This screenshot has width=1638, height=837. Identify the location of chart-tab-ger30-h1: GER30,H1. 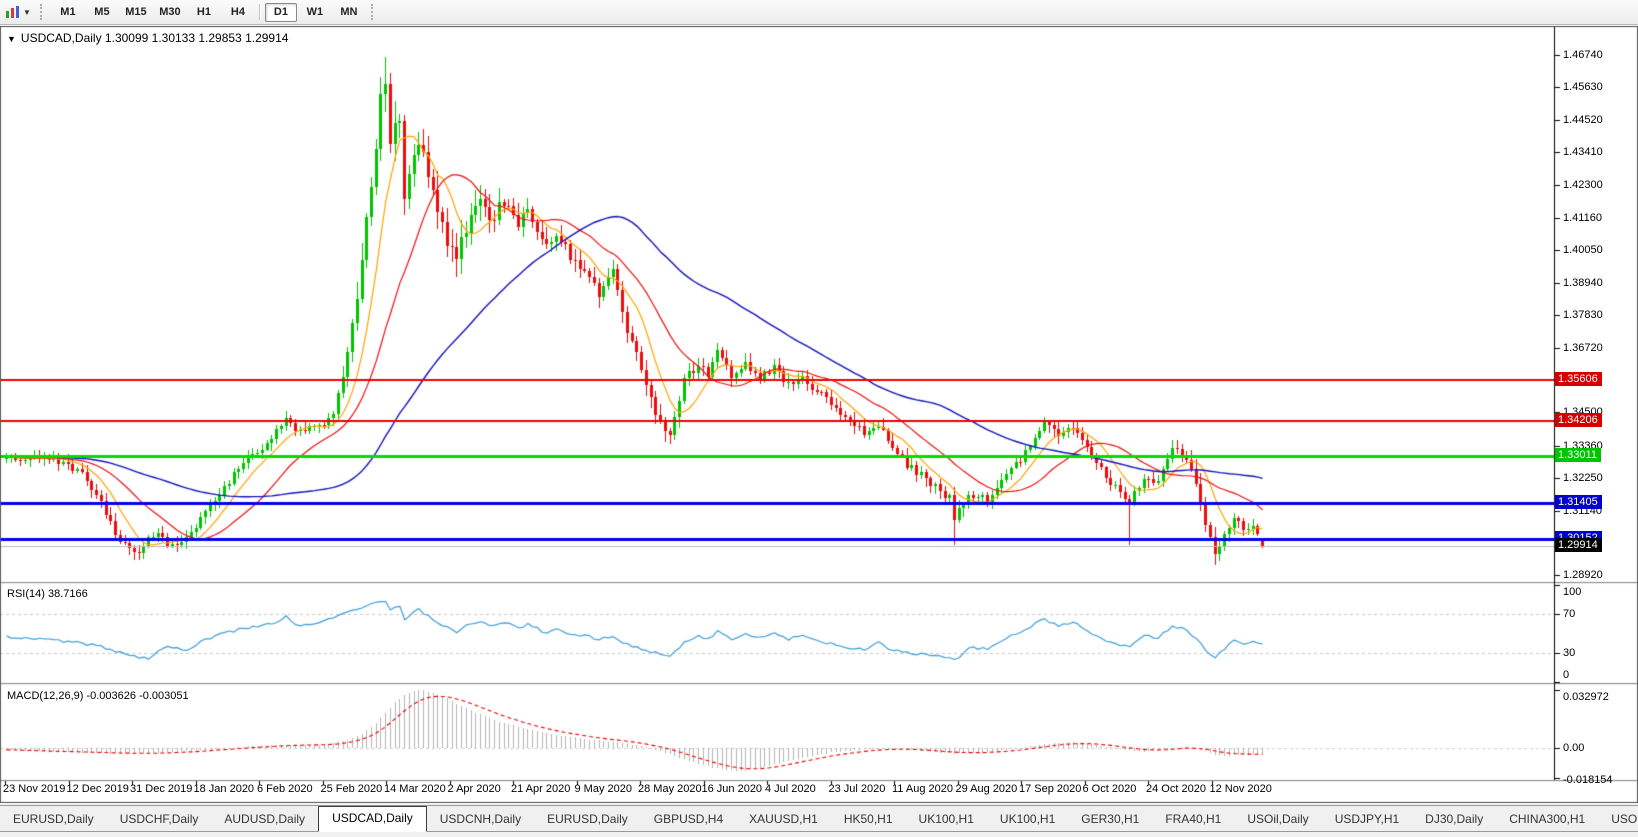
(1110, 819).